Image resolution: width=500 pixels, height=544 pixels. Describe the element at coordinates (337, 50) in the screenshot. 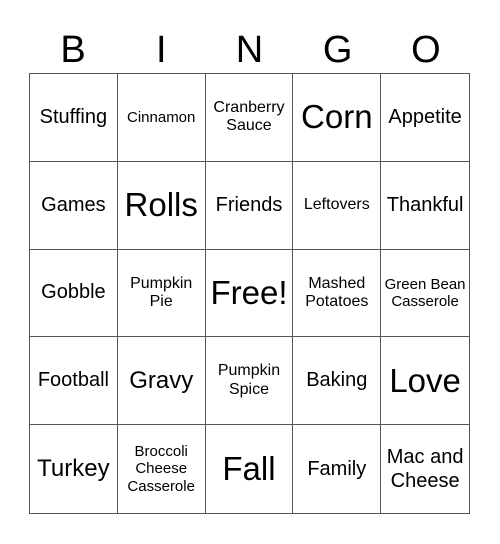

I see `header-letter-g: G` at that location.